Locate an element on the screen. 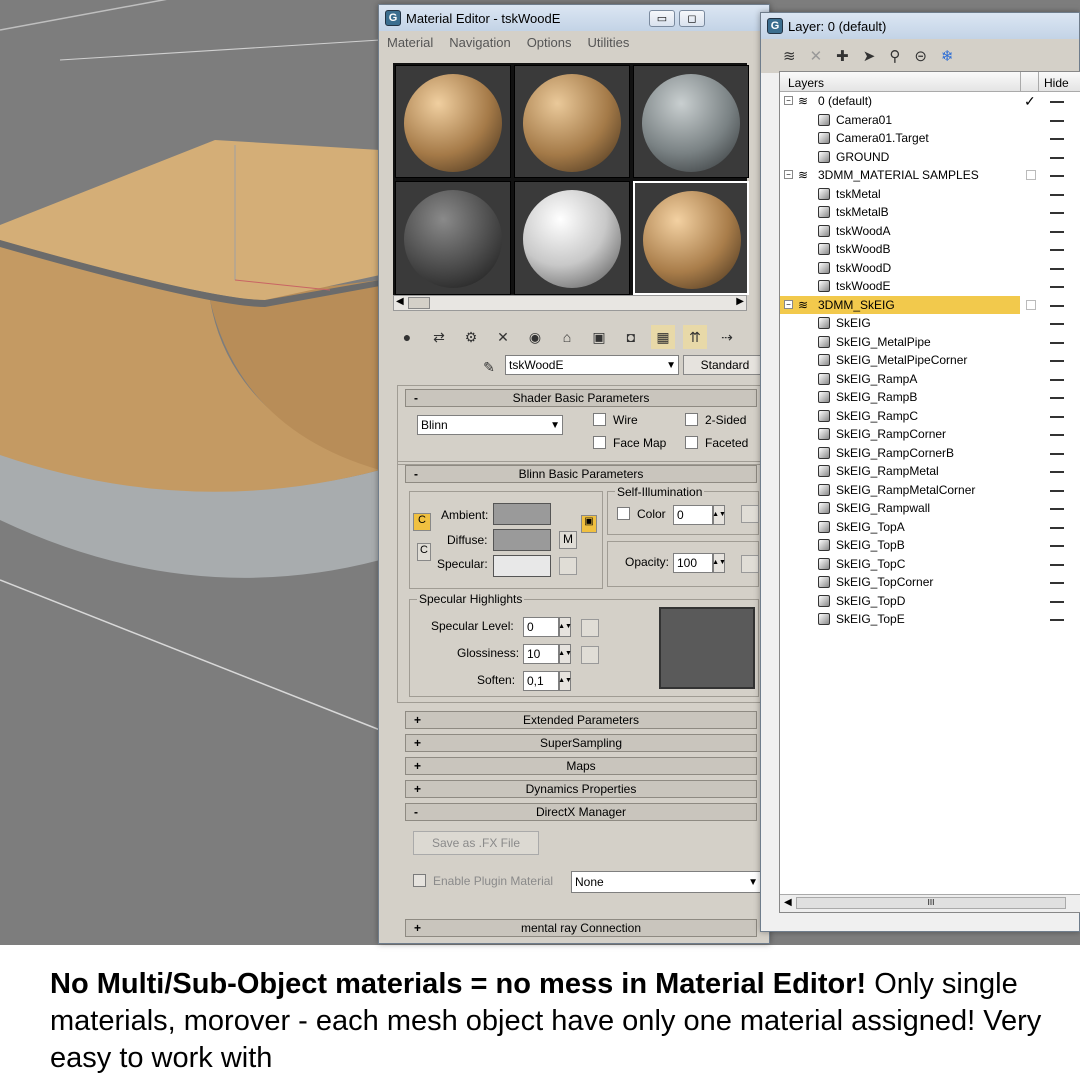  put-to-scene-icon: ⇄ is located at coordinates (439, 337).